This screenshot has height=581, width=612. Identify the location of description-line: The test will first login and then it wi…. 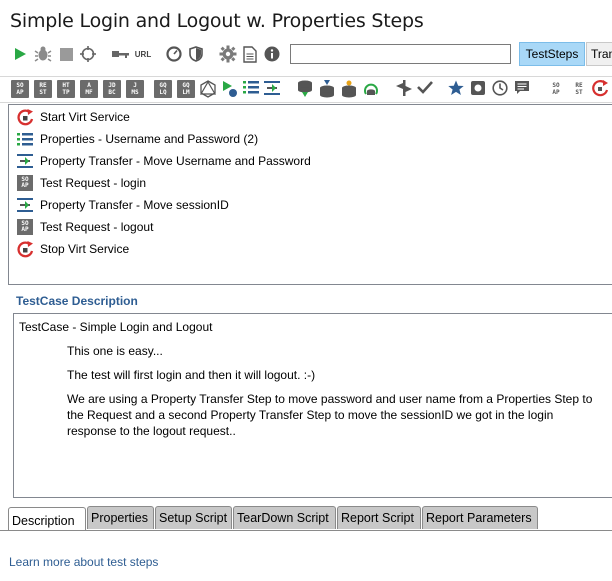
(191, 375).